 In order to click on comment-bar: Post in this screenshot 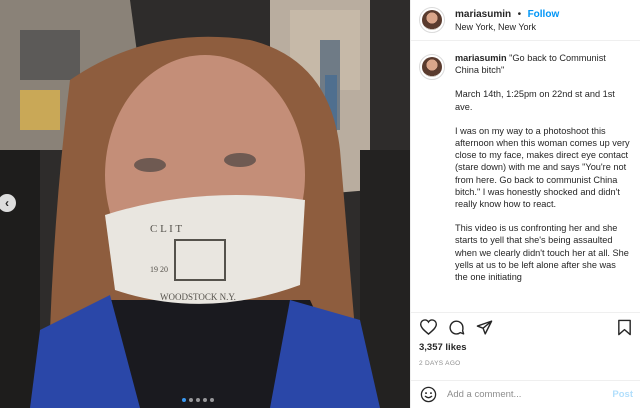, I will do `click(525, 394)`.